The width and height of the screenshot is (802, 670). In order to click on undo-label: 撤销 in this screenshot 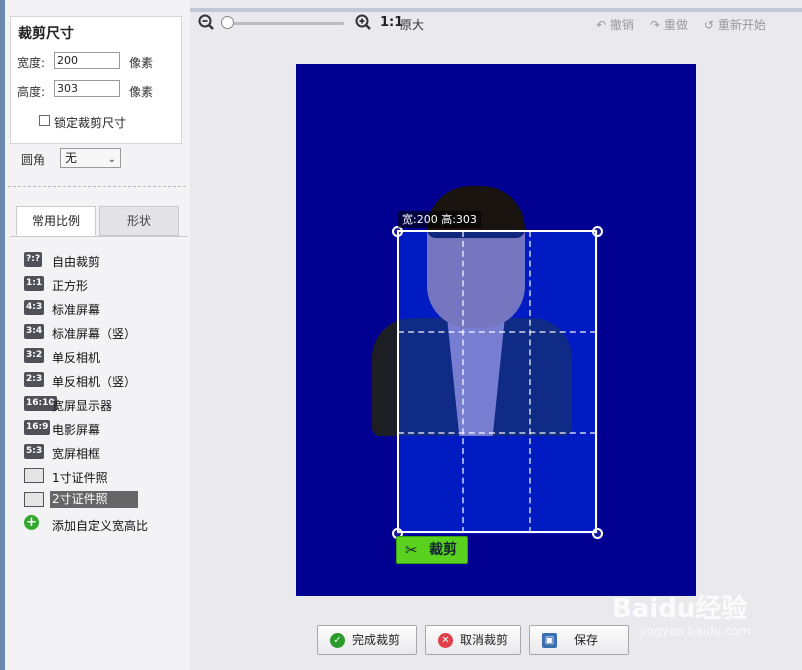, I will do `click(621, 25)`.